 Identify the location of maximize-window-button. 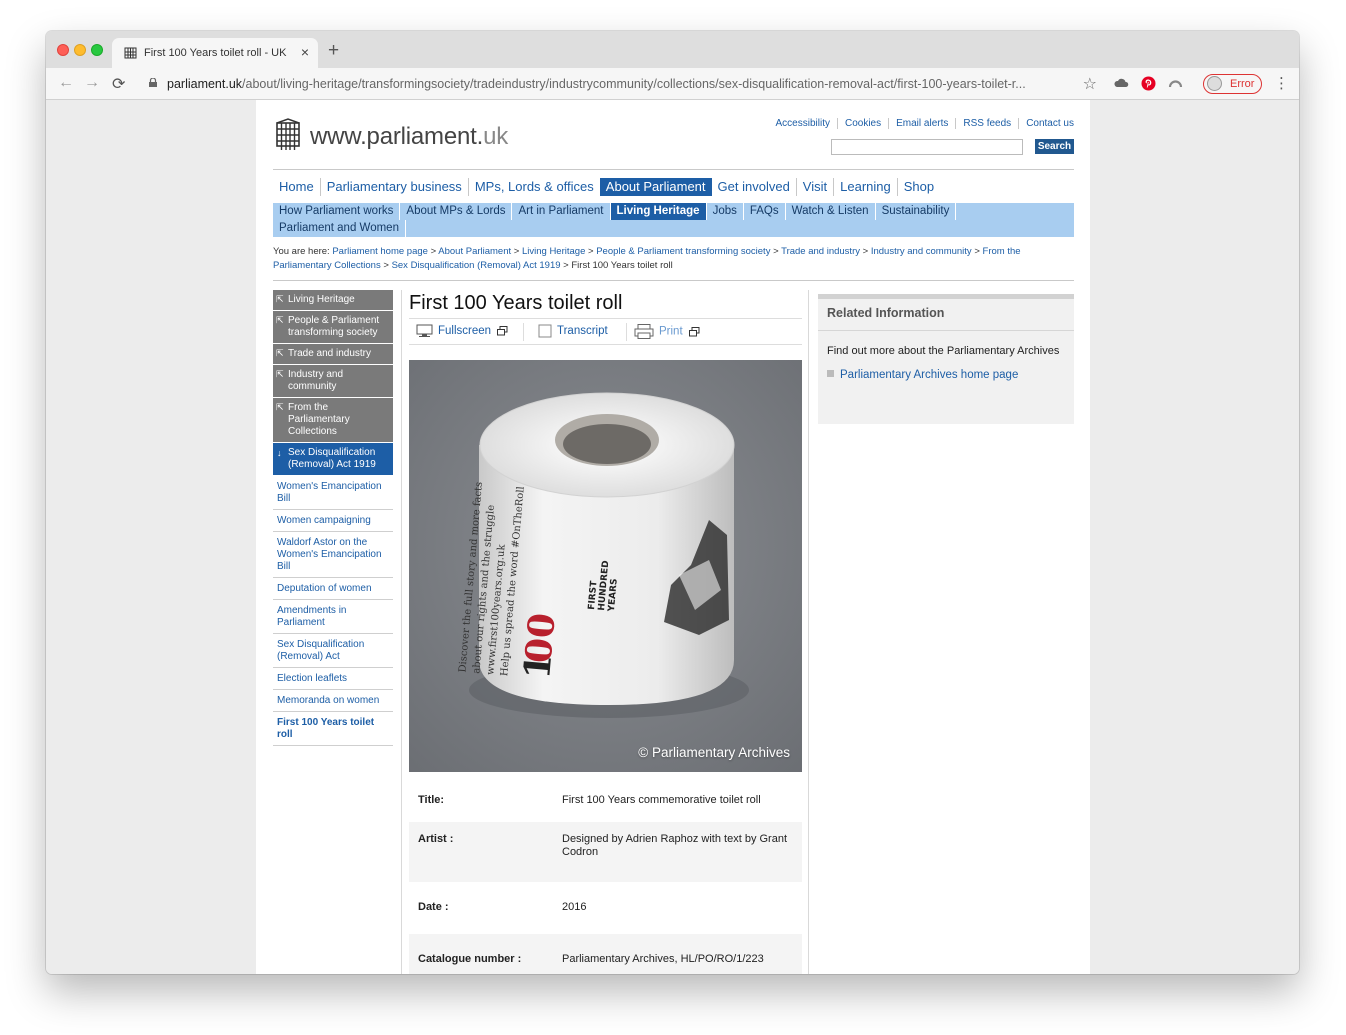
(97, 50).